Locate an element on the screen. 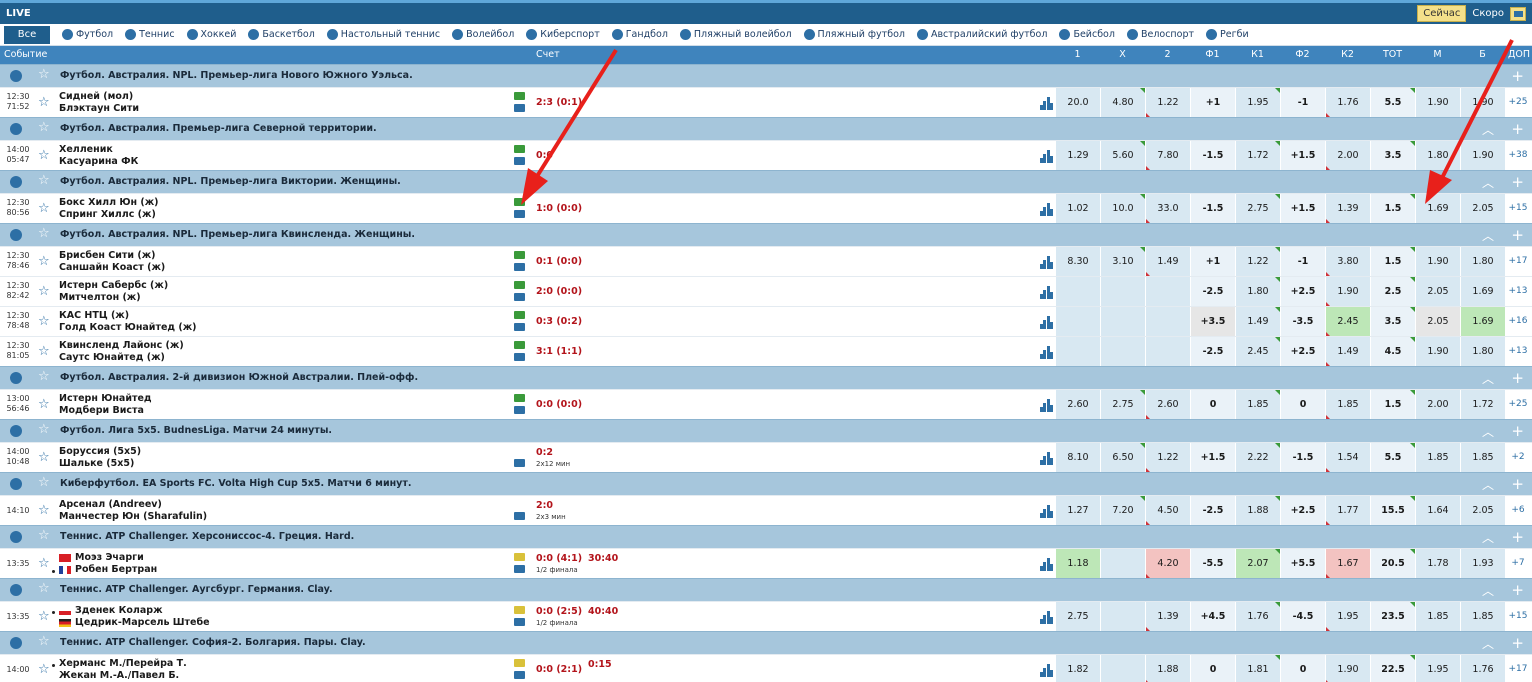 The image size is (1532, 682). odds-cell-k1: 1.76 is located at coordinates (1257, 617).